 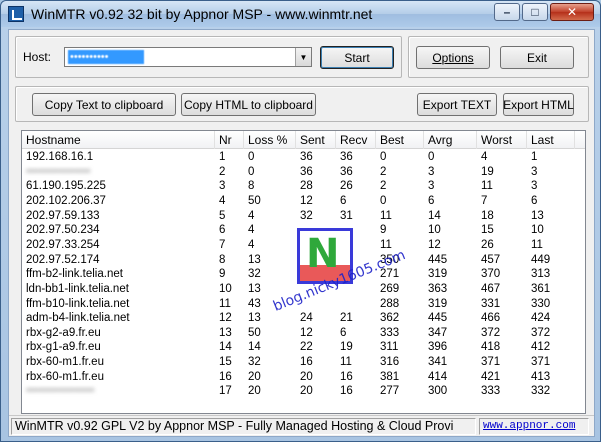 I want to click on cell-worst: 331, so click(x=491, y=303).